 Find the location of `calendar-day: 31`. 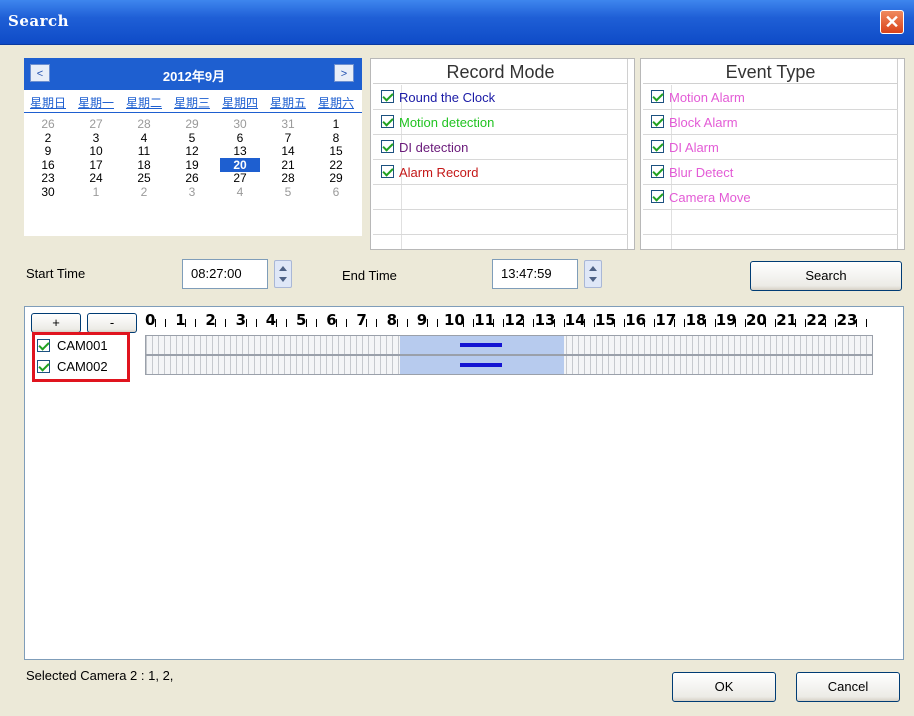

calendar-day: 31 is located at coordinates (288, 124).